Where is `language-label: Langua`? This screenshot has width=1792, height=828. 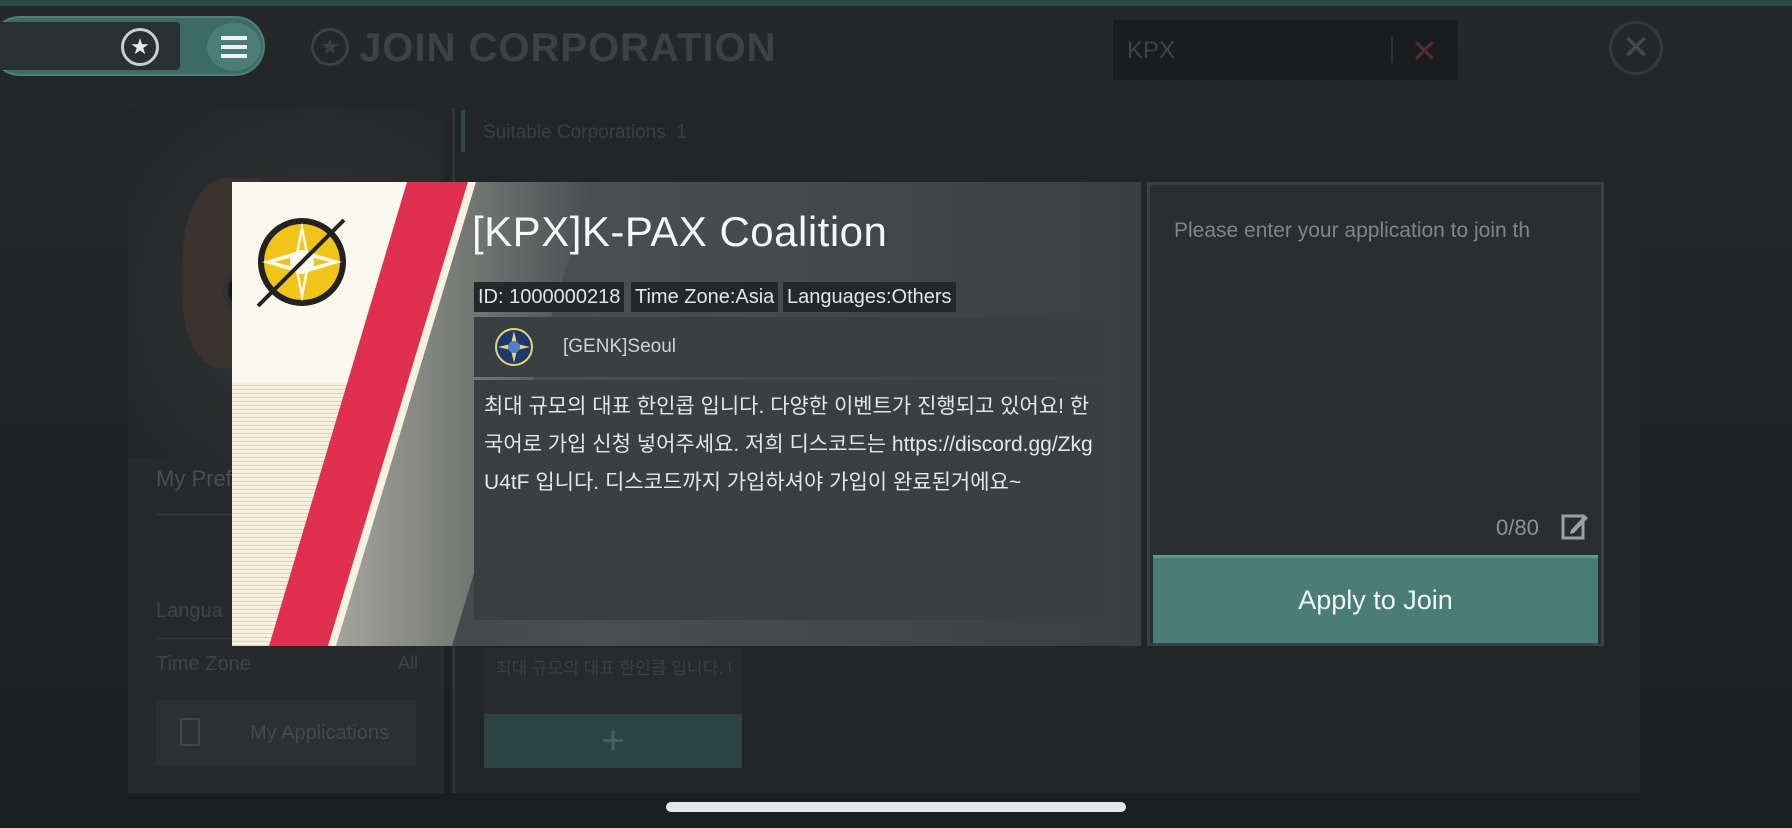
language-label: Langua is located at coordinates (189, 611).